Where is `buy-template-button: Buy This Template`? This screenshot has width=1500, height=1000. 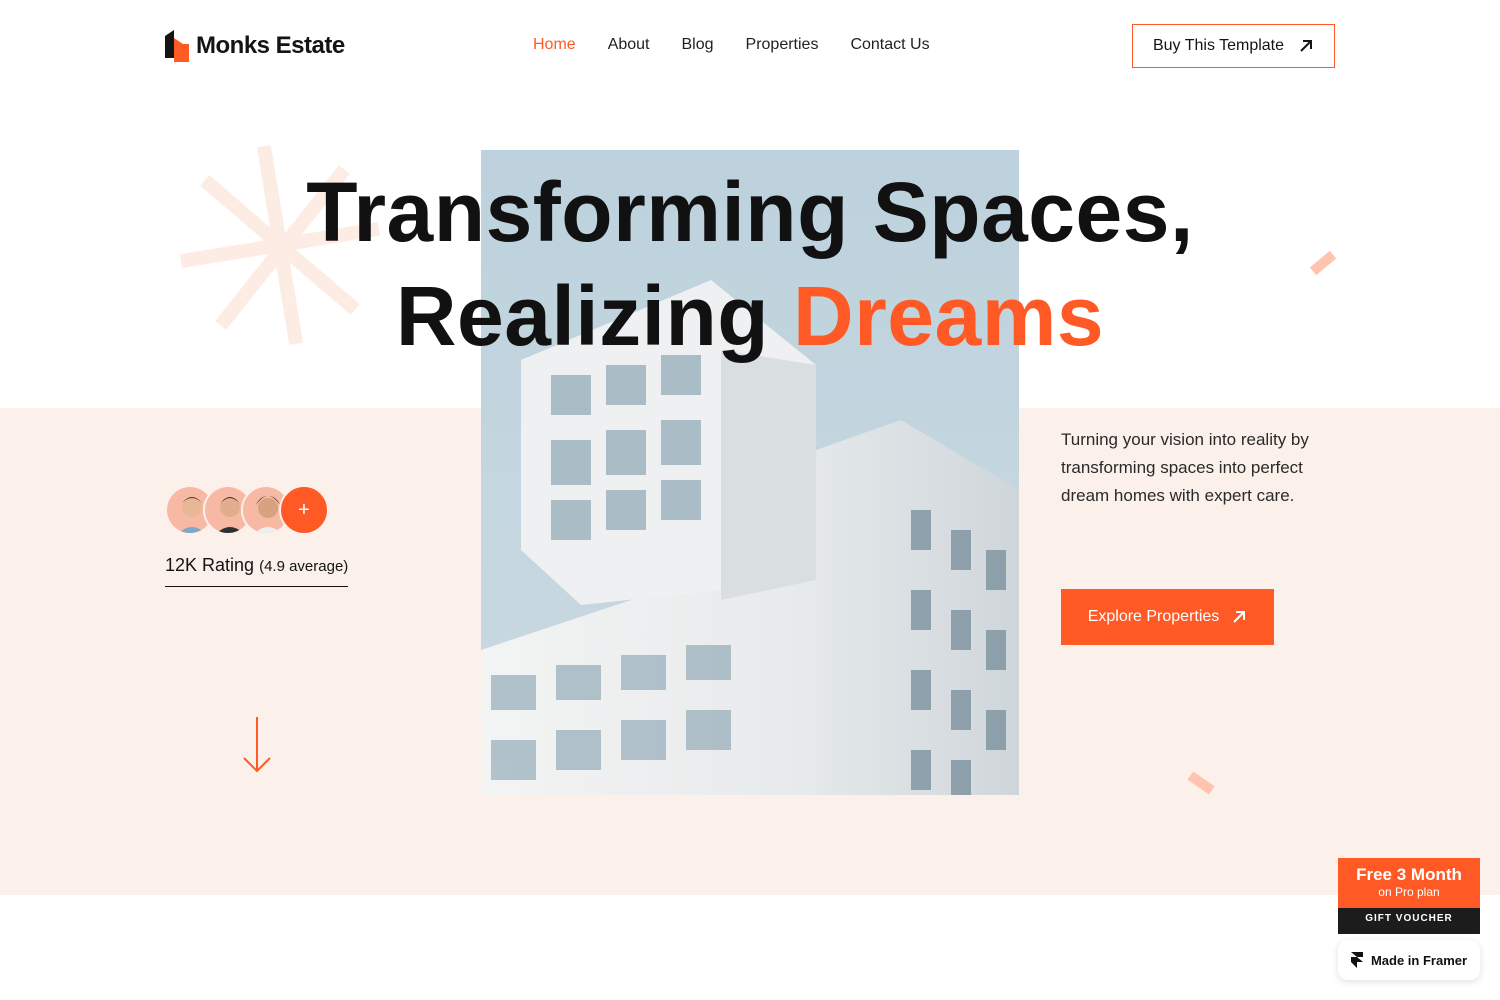 buy-template-button: Buy This Template is located at coordinates (1233, 46).